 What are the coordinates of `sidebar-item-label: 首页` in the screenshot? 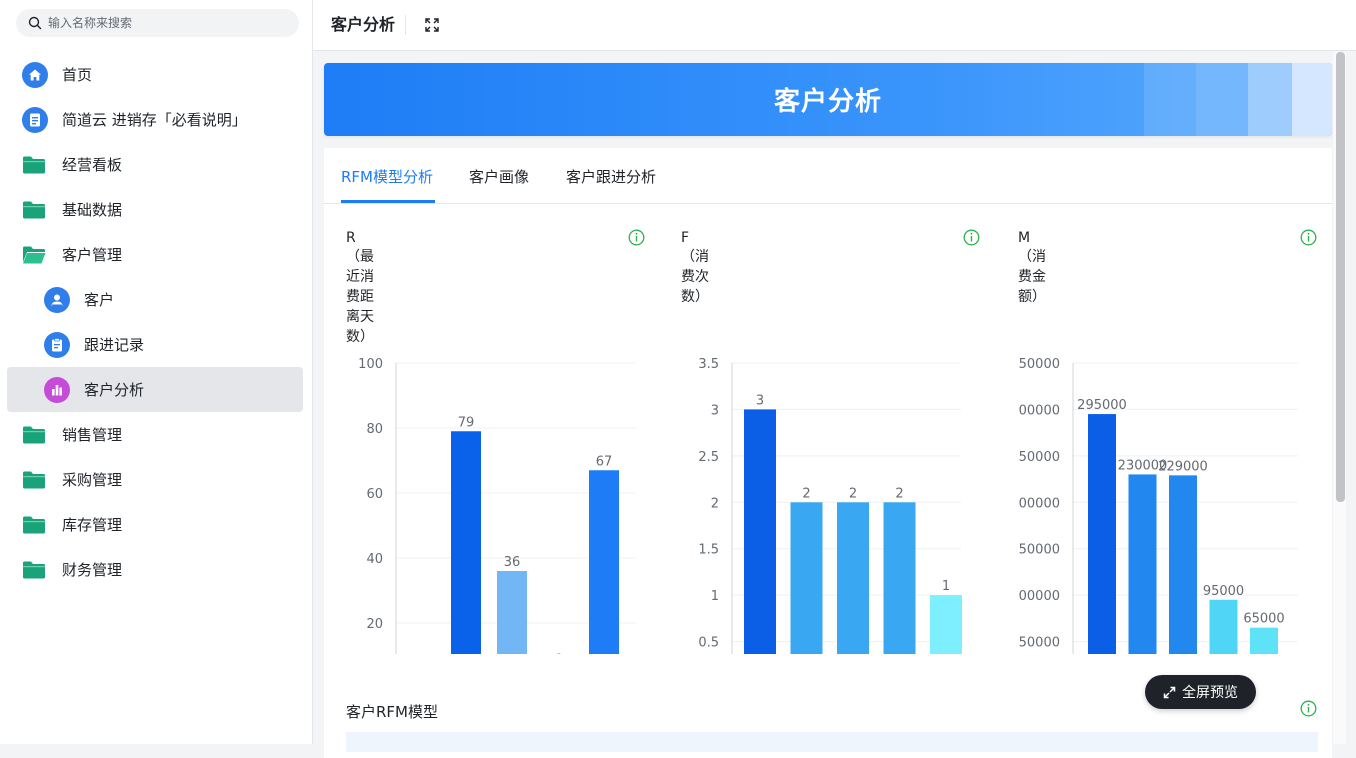 It's located at (77, 75).